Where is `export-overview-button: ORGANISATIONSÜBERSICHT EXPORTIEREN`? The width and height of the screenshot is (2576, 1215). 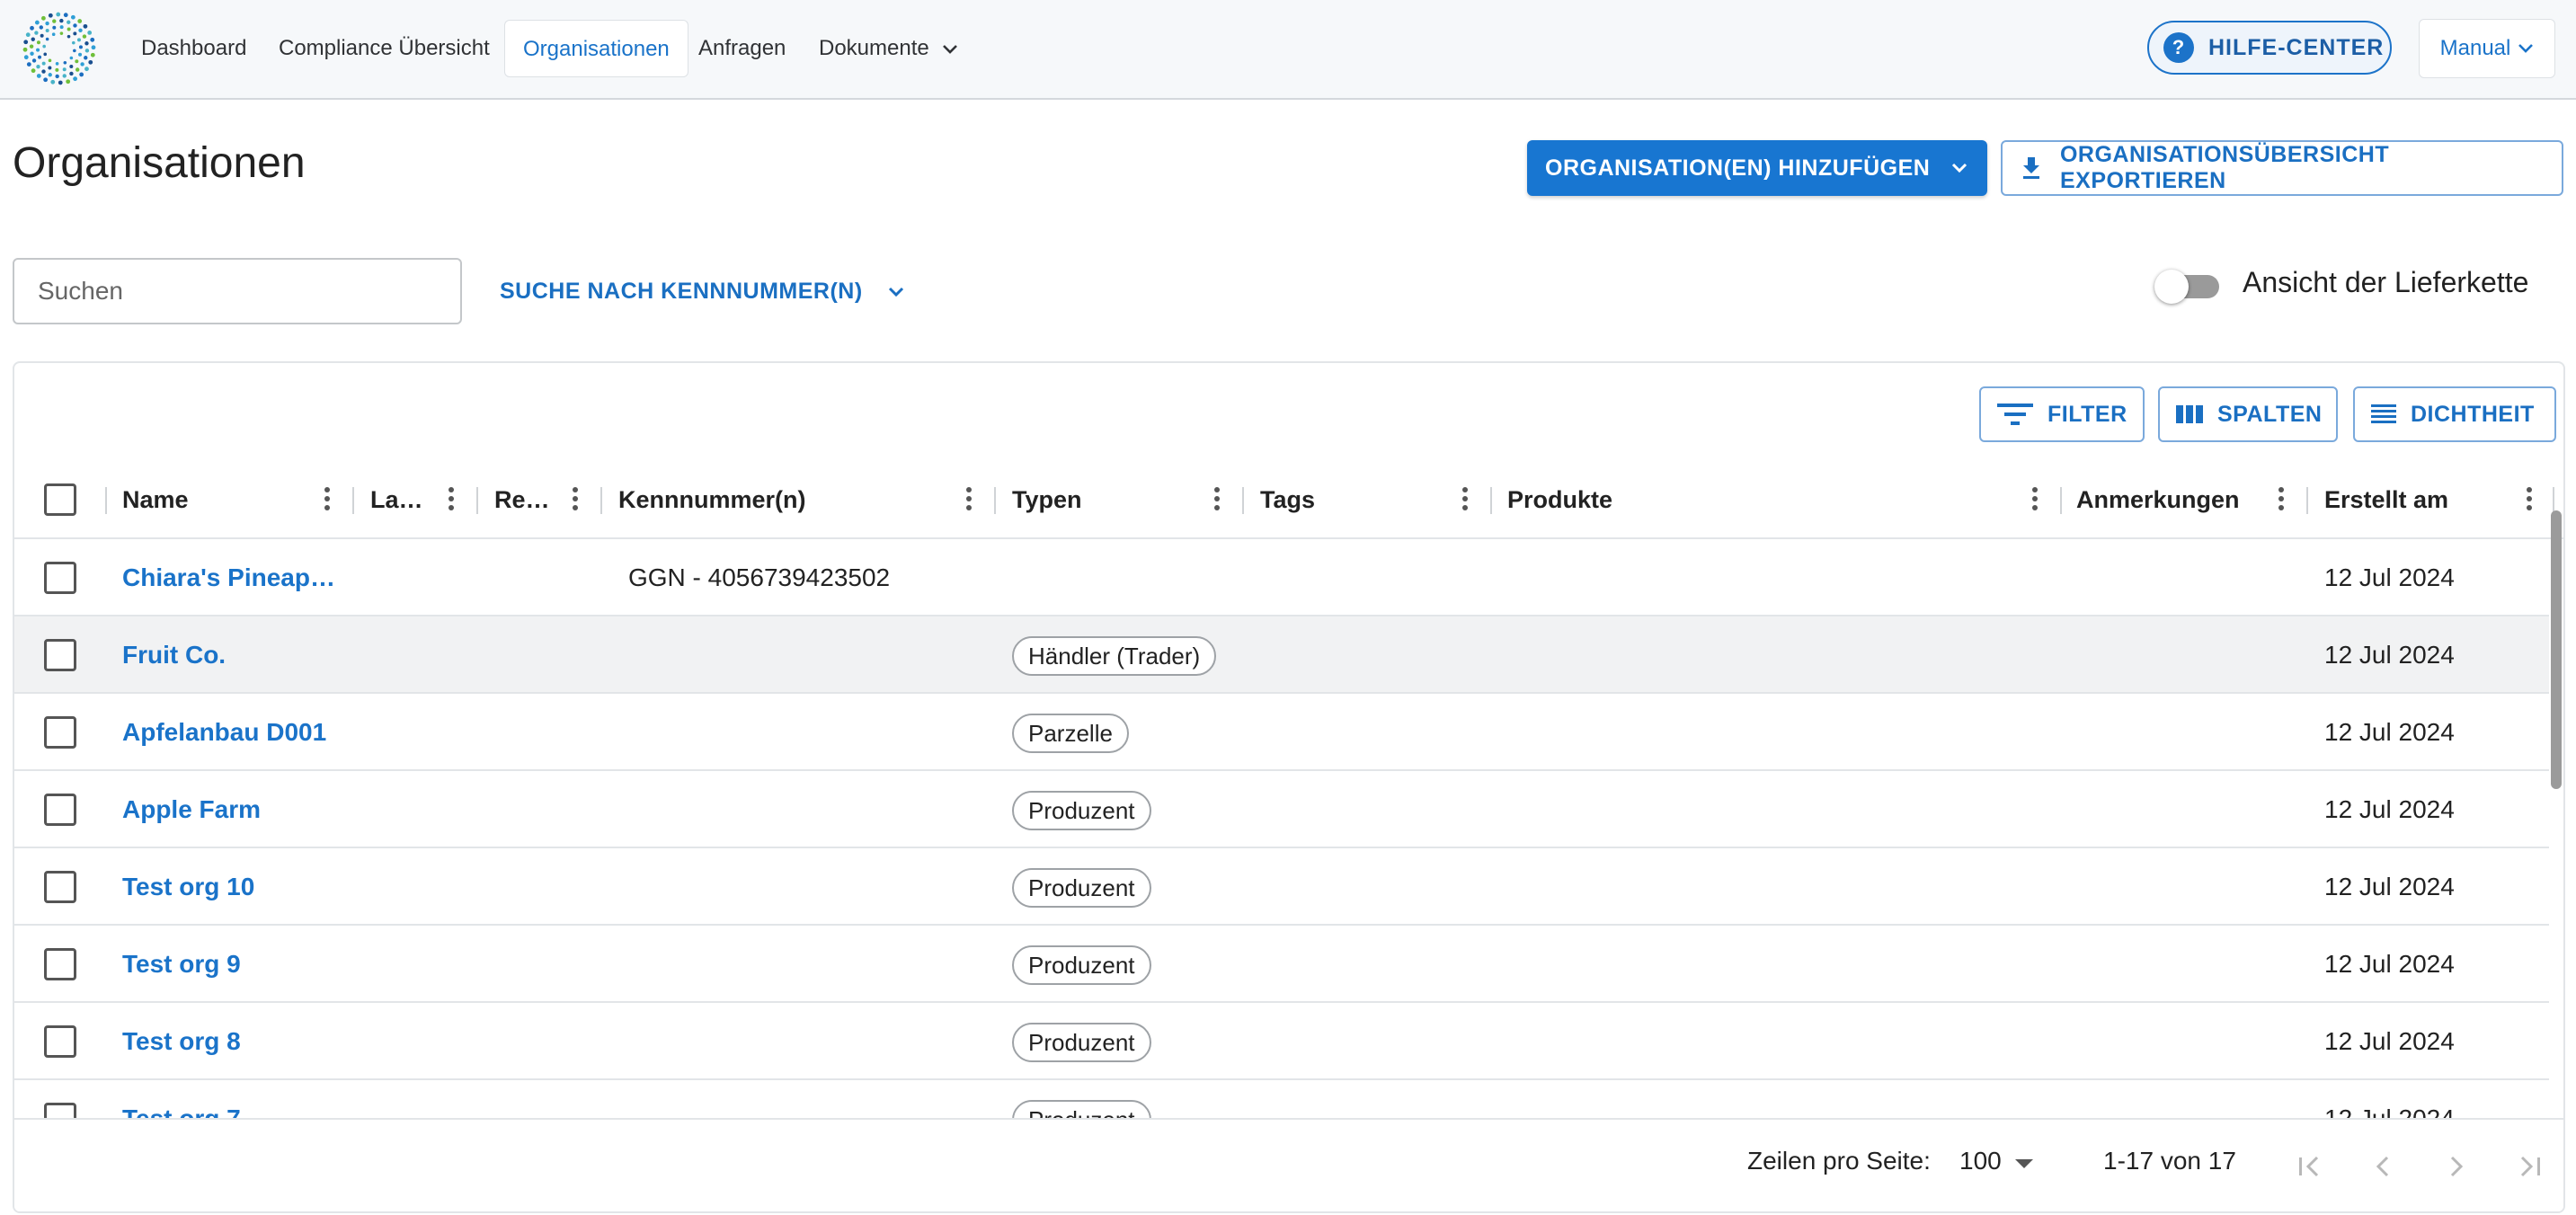
export-overview-button: ORGANISATIONSÜBERSICHT EXPORTIEREN is located at coordinates (2282, 168).